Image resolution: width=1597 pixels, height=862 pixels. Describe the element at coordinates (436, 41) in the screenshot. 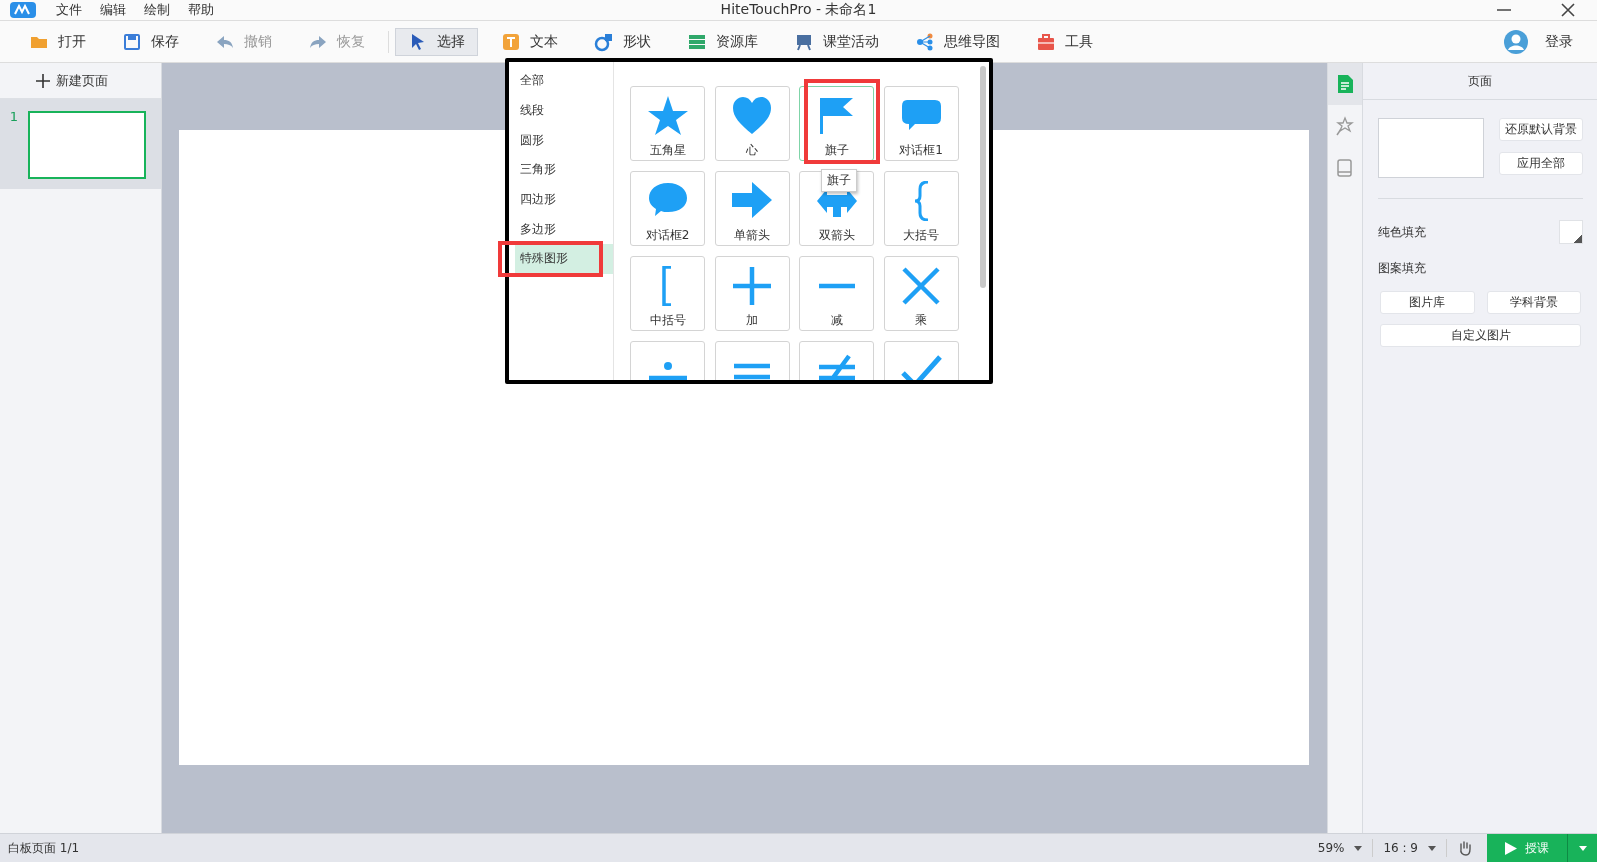

I see `toolbar-button: 选择` at that location.